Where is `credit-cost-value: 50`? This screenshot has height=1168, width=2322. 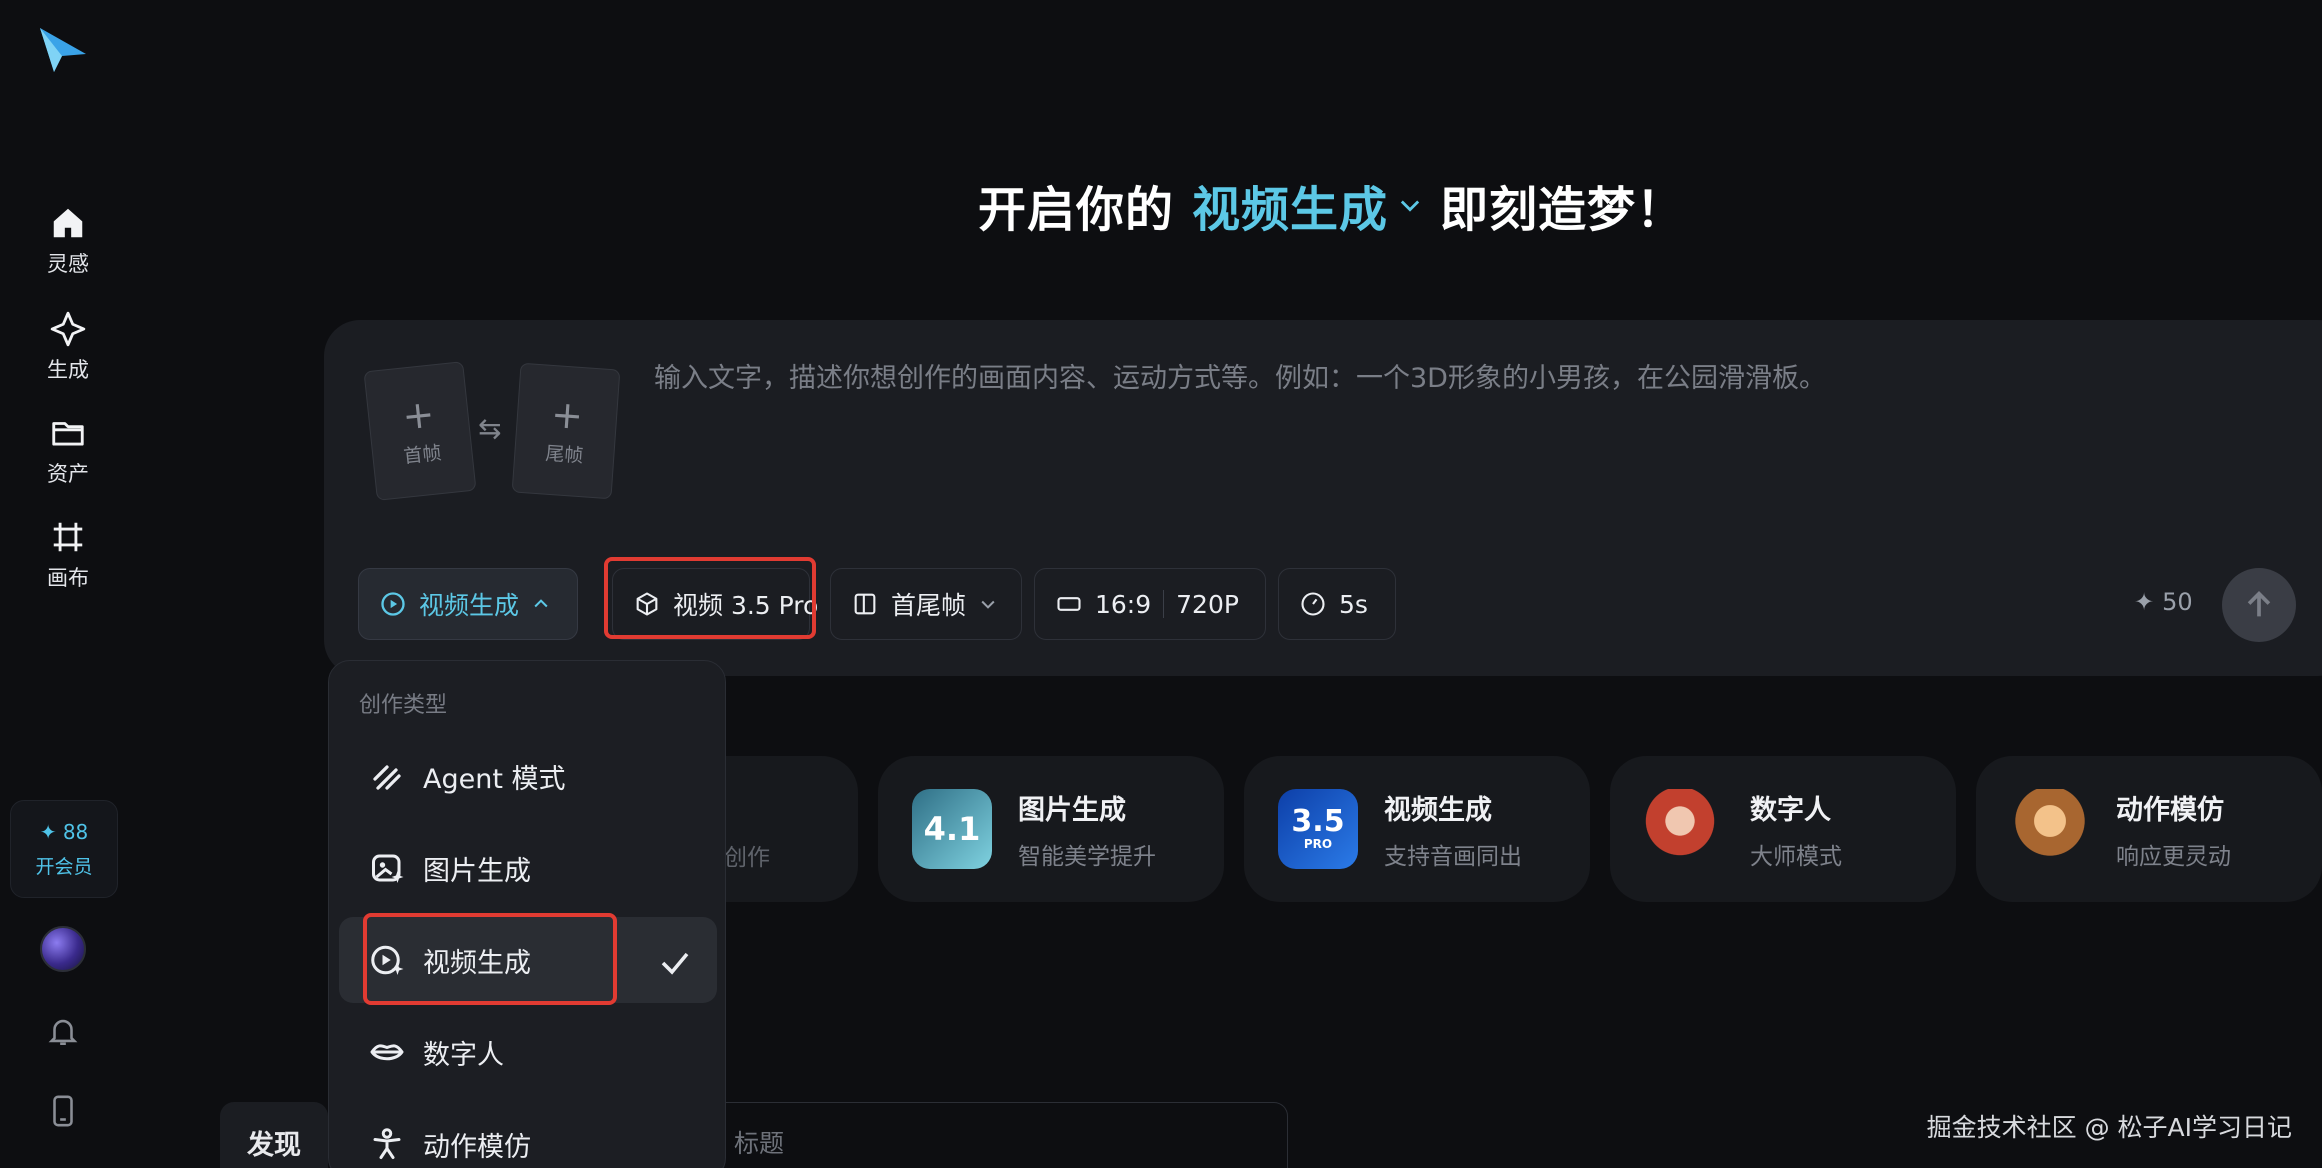
credit-cost-value: 50 is located at coordinates (2177, 602).